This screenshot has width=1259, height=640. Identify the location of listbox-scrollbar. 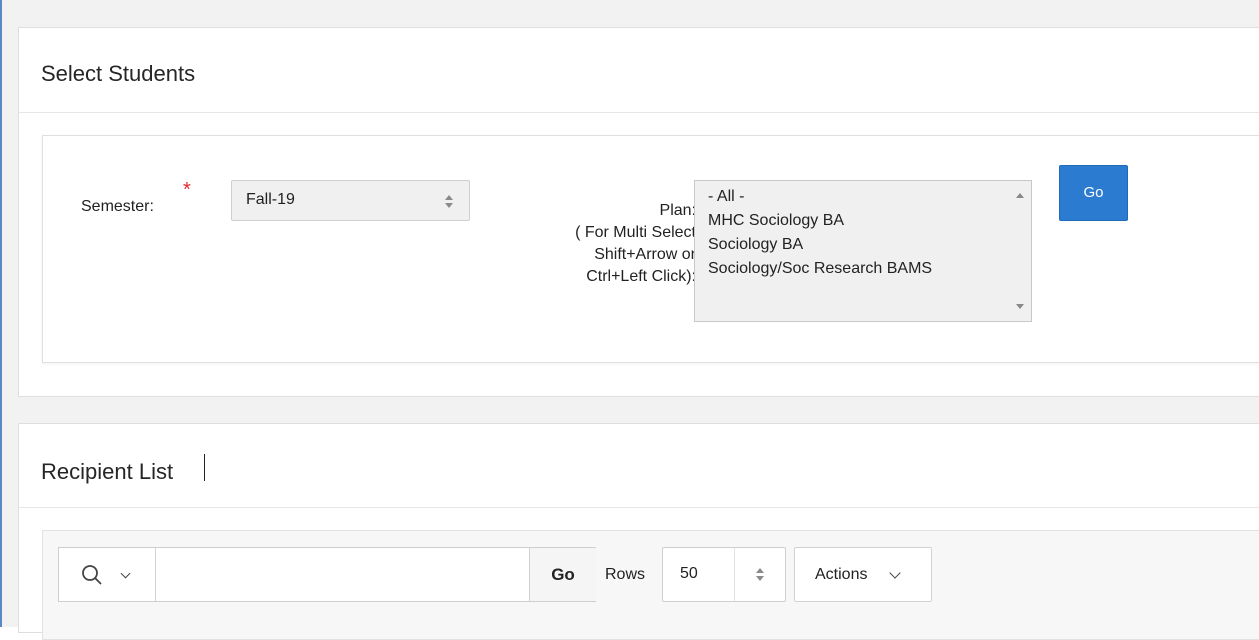
(1020, 251).